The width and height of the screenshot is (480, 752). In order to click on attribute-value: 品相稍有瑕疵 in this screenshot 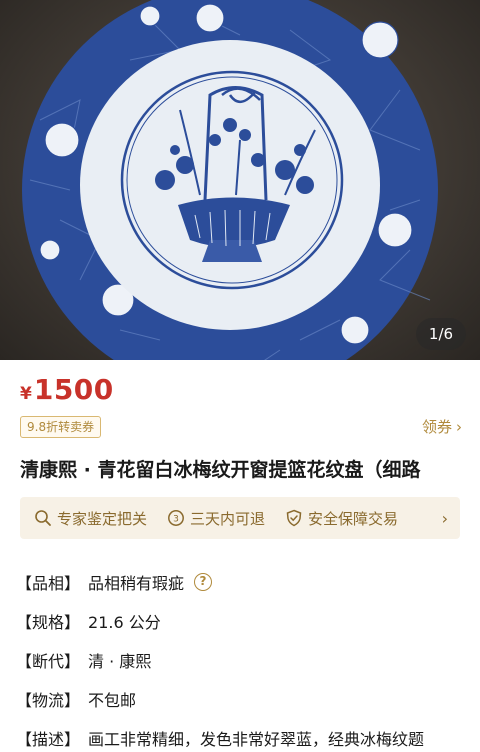, I will do `click(136, 583)`.